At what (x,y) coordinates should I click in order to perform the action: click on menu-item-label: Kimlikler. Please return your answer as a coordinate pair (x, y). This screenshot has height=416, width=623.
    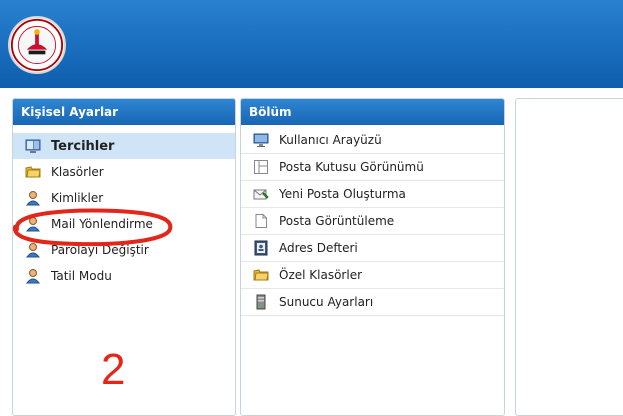
    Looking at the image, I should click on (77, 198).